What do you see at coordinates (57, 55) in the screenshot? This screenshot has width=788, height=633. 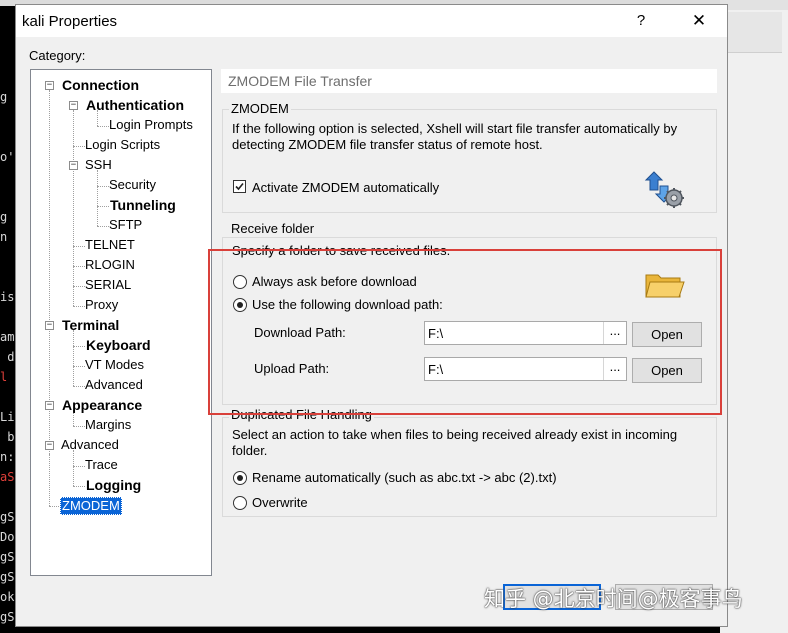 I see `category-label: Category:` at bounding box center [57, 55].